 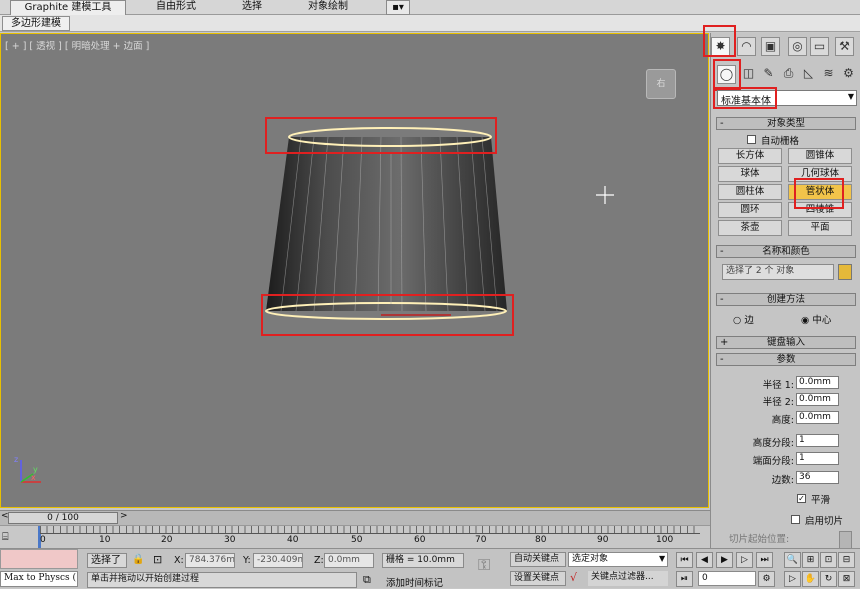 I want to click on tick-label: 40, so click(x=293, y=540).